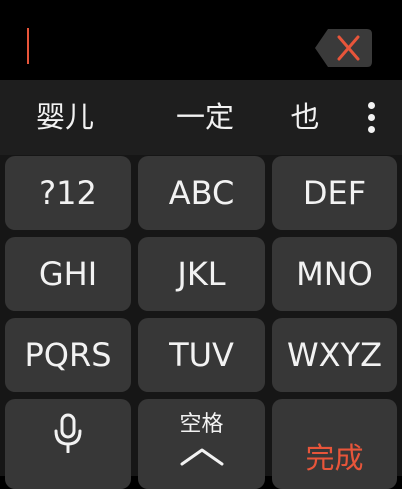 This screenshot has height=489, width=402. I want to click on key-label: DEF, so click(334, 193).